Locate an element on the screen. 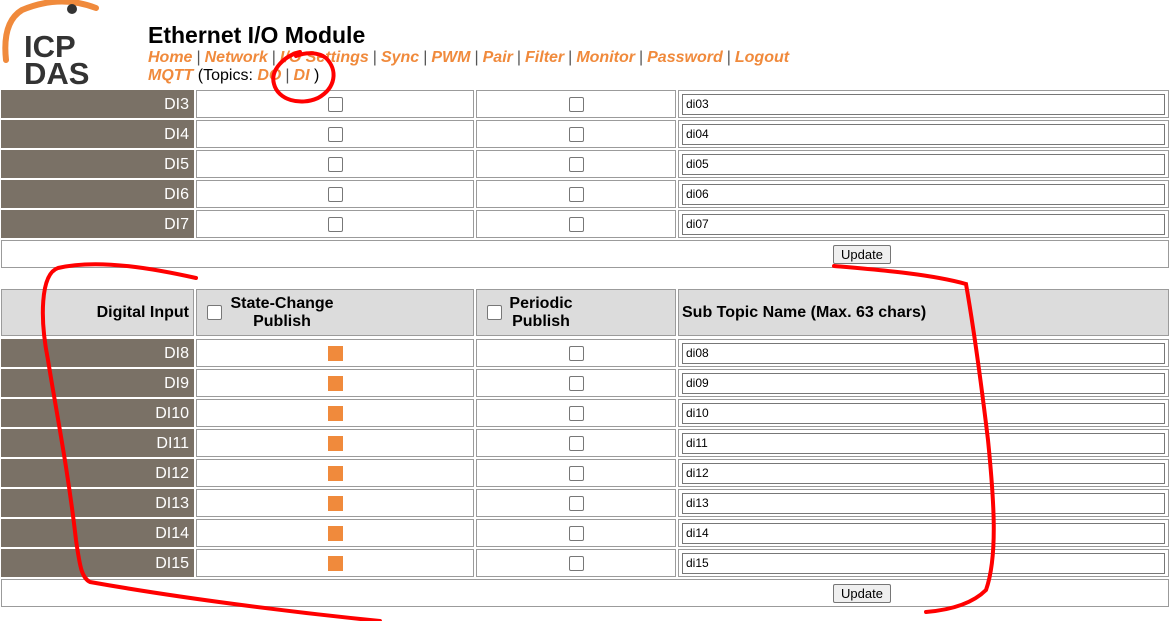 Image resolution: width=1169 pixels, height=621 pixels. sub-topic-cell: di05 is located at coordinates (923, 164).